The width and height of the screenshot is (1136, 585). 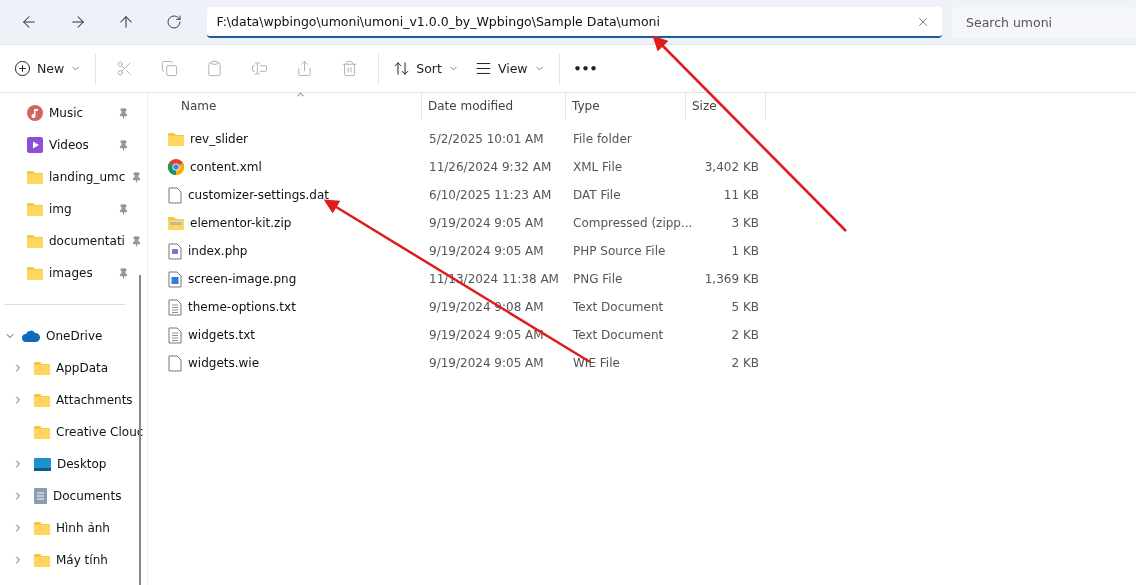 What do you see at coordinates (626, 106) in the screenshot?
I see `column-header: Type` at bounding box center [626, 106].